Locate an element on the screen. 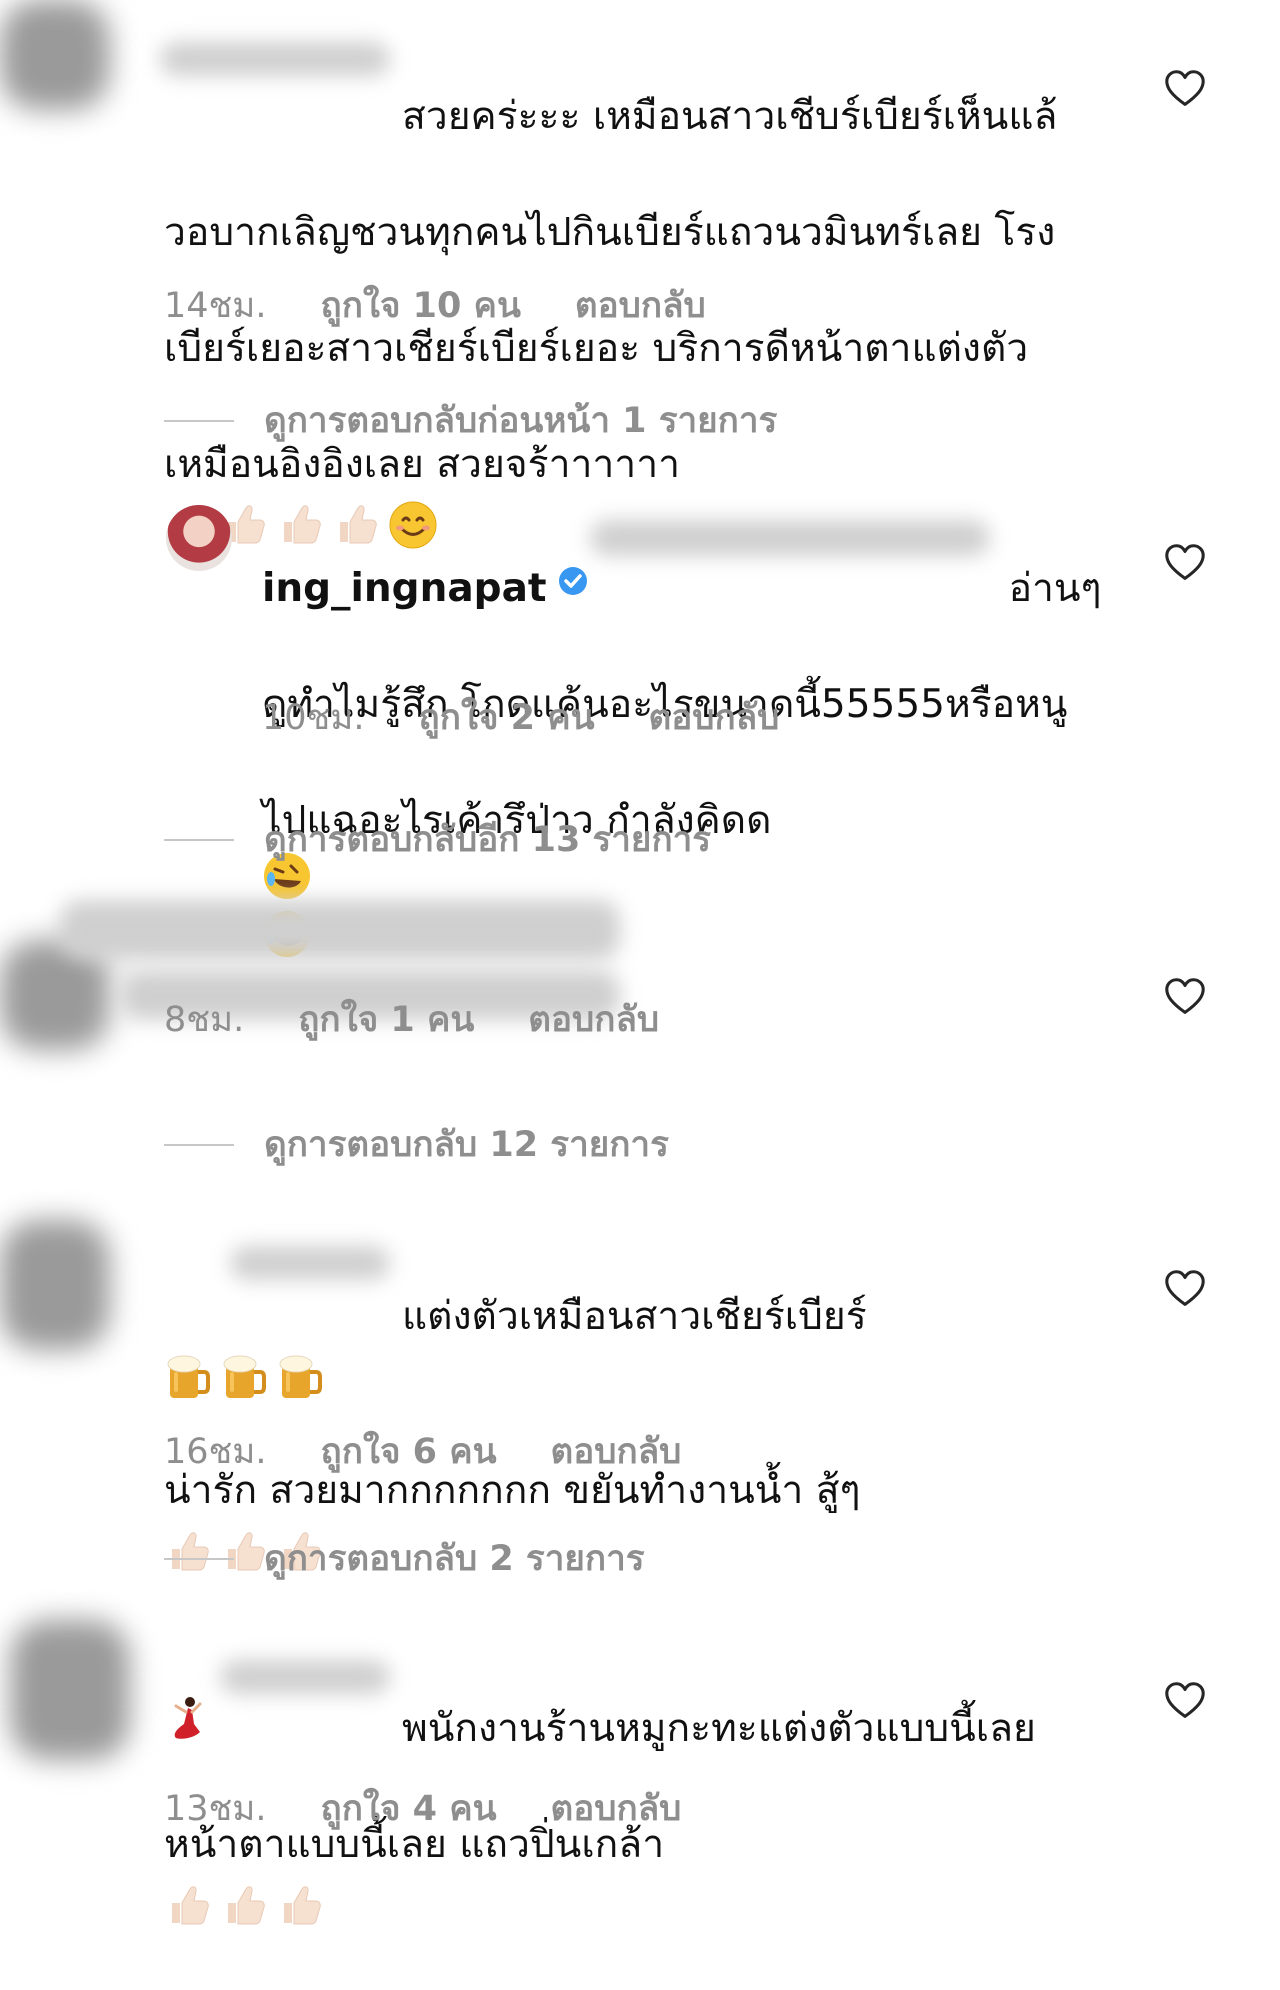 This screenshot has width=1280, height=1990. view-replies-label: ดูการตอบกลับก่อนหน้า 1 รายการ is located at coordinates (520, 420).